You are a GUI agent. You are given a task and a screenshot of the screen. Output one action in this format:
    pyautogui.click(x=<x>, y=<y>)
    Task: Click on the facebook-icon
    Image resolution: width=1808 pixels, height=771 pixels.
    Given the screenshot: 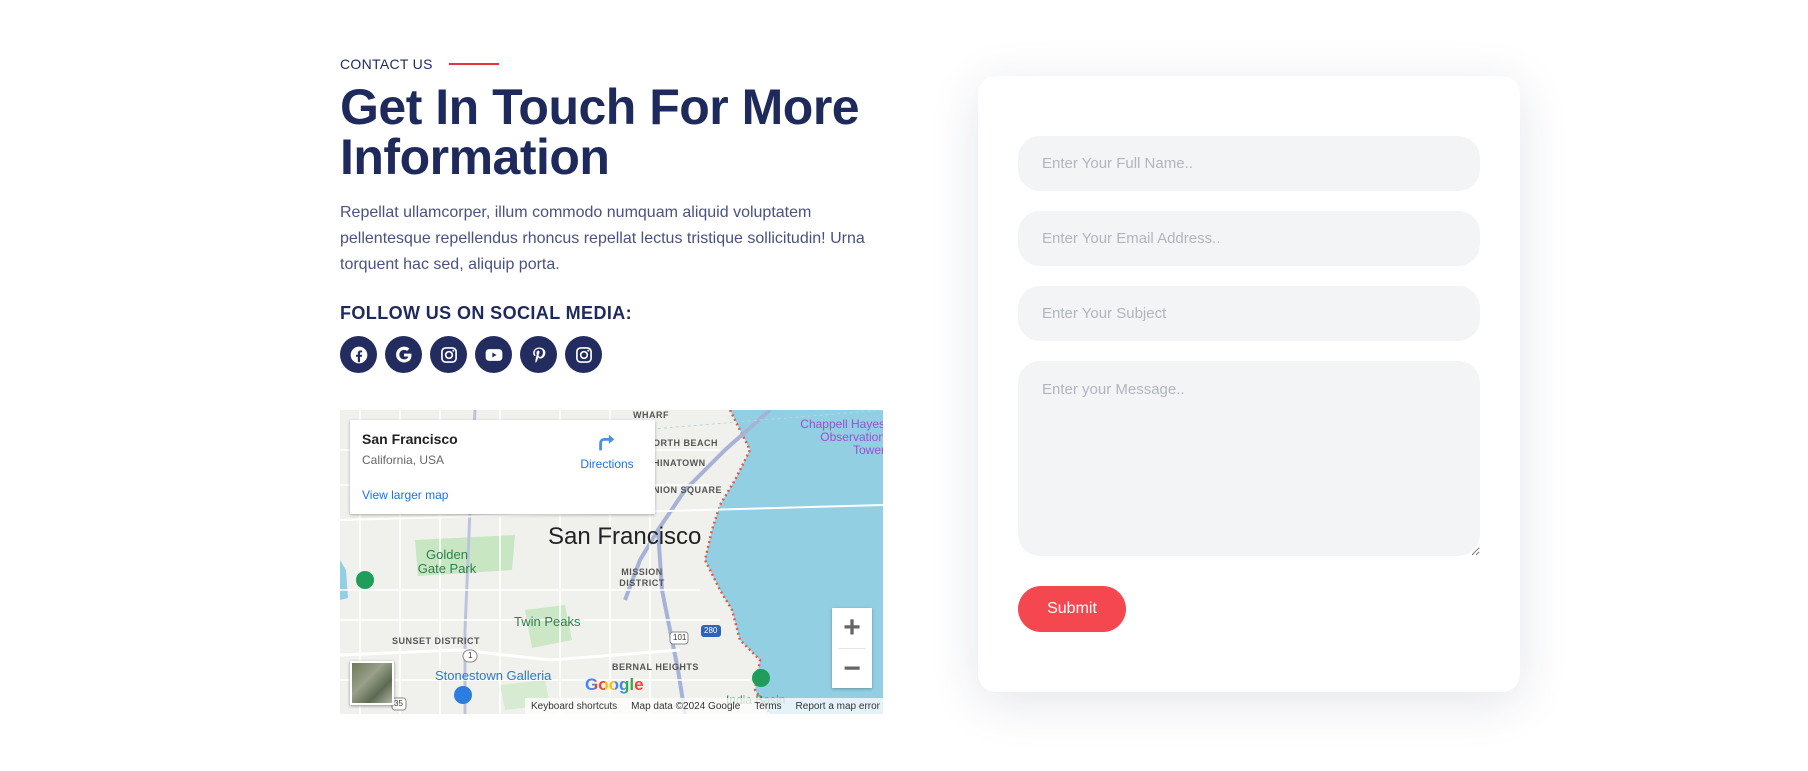 What is the action you would take?
    pyautogui.click(x=358, y=354)
    